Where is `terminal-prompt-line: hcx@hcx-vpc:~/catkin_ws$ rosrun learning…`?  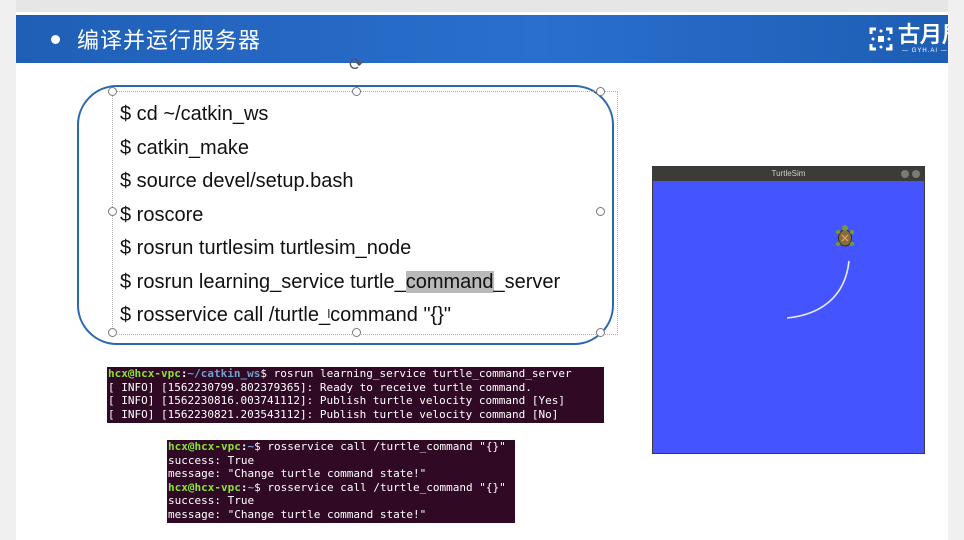 terminal-prompt-line: hcx@hcx-vpc:~/catkin_ws$ rosrun learning… is located at coordinates (340, 373).